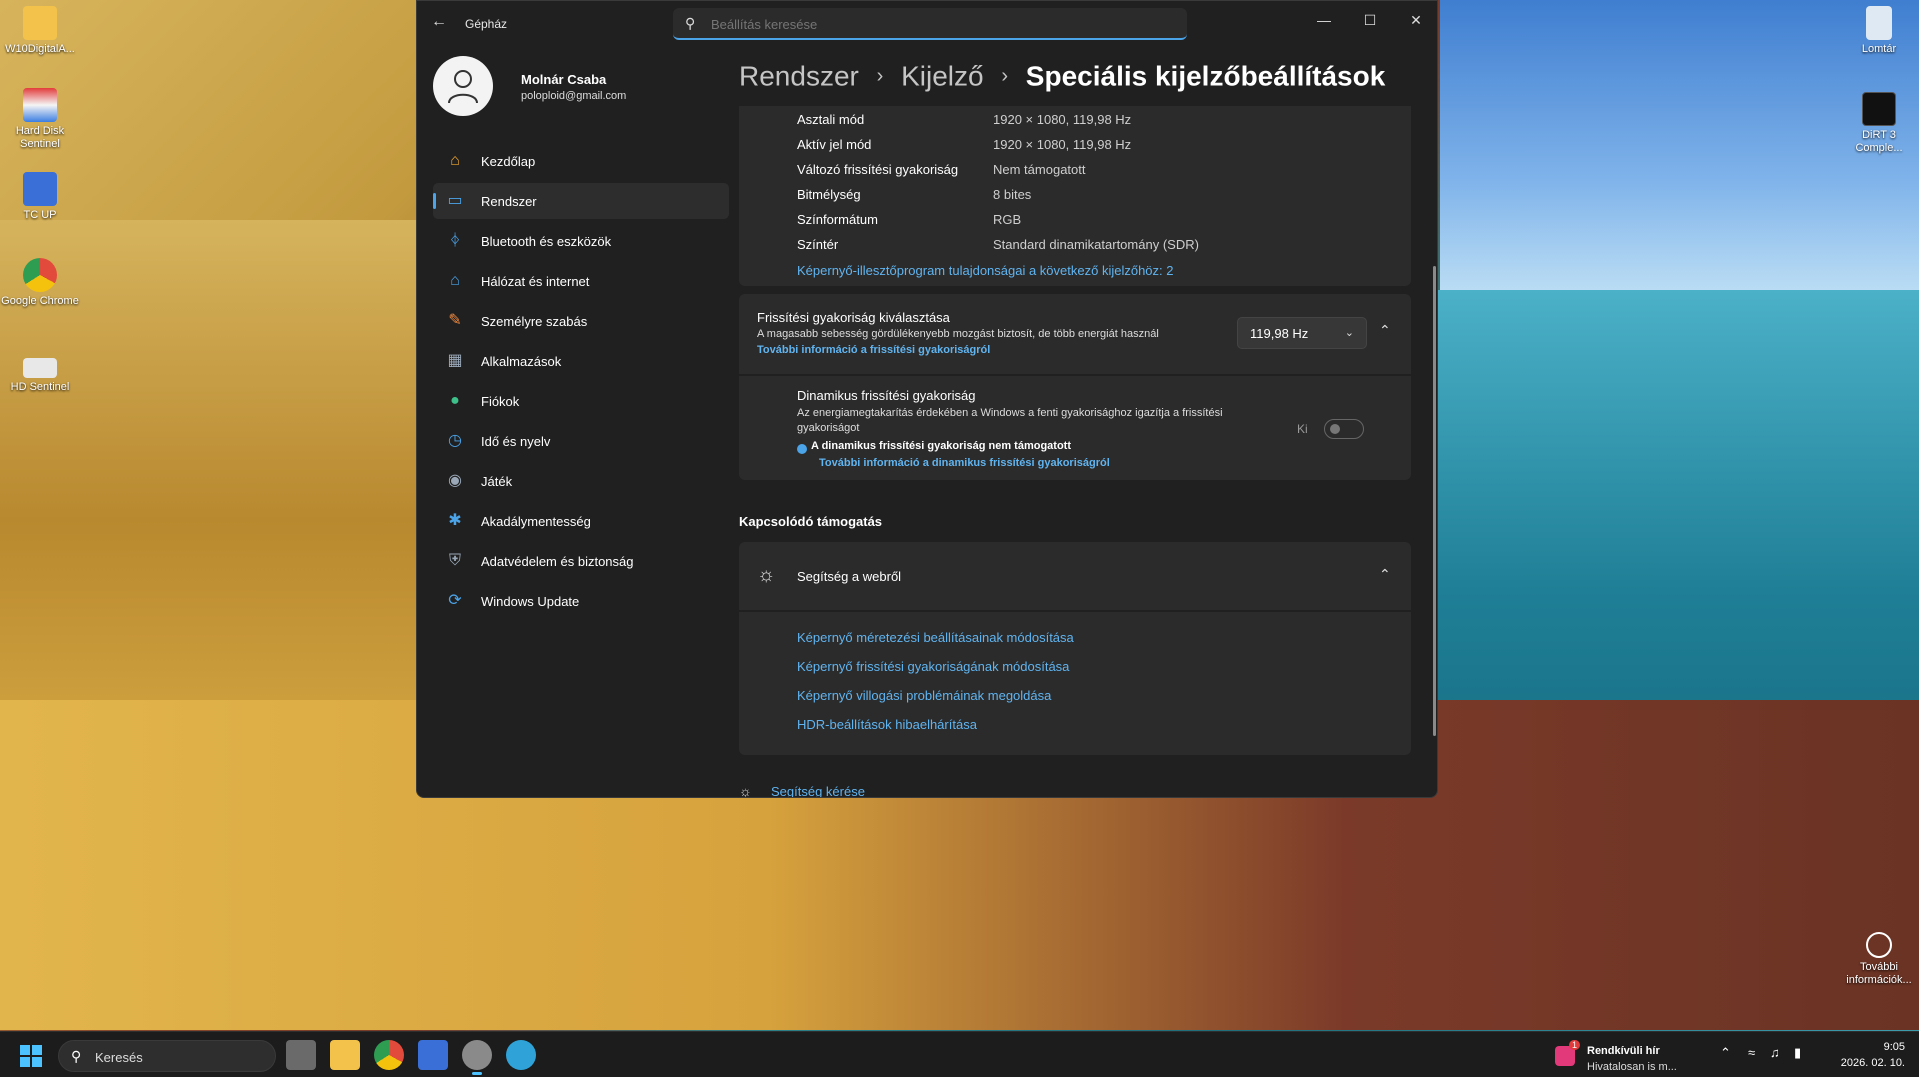 Image resolution: width=1919 pixels, height=1077 pixels. What do you see at coordinates (581, 321) in the screenshot?
I see `sidebar-item-personalization: ✎ Személyre szabás` at bounding box center [581, 321].